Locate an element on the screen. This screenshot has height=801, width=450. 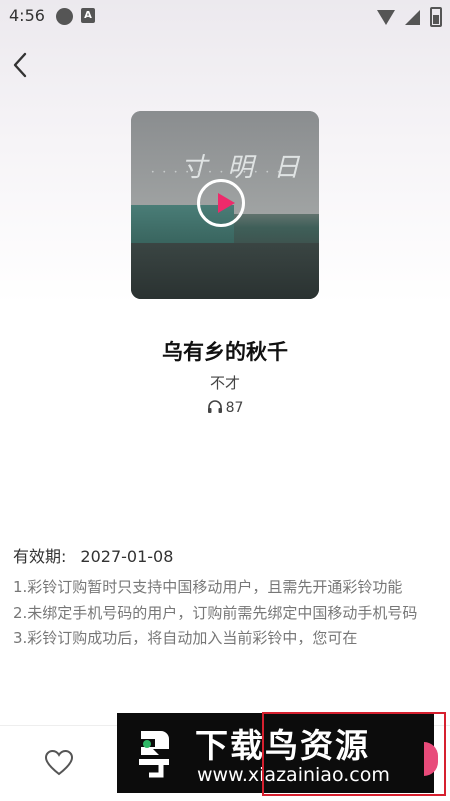
bird-logo-icon is located at coordinates (154, 754).